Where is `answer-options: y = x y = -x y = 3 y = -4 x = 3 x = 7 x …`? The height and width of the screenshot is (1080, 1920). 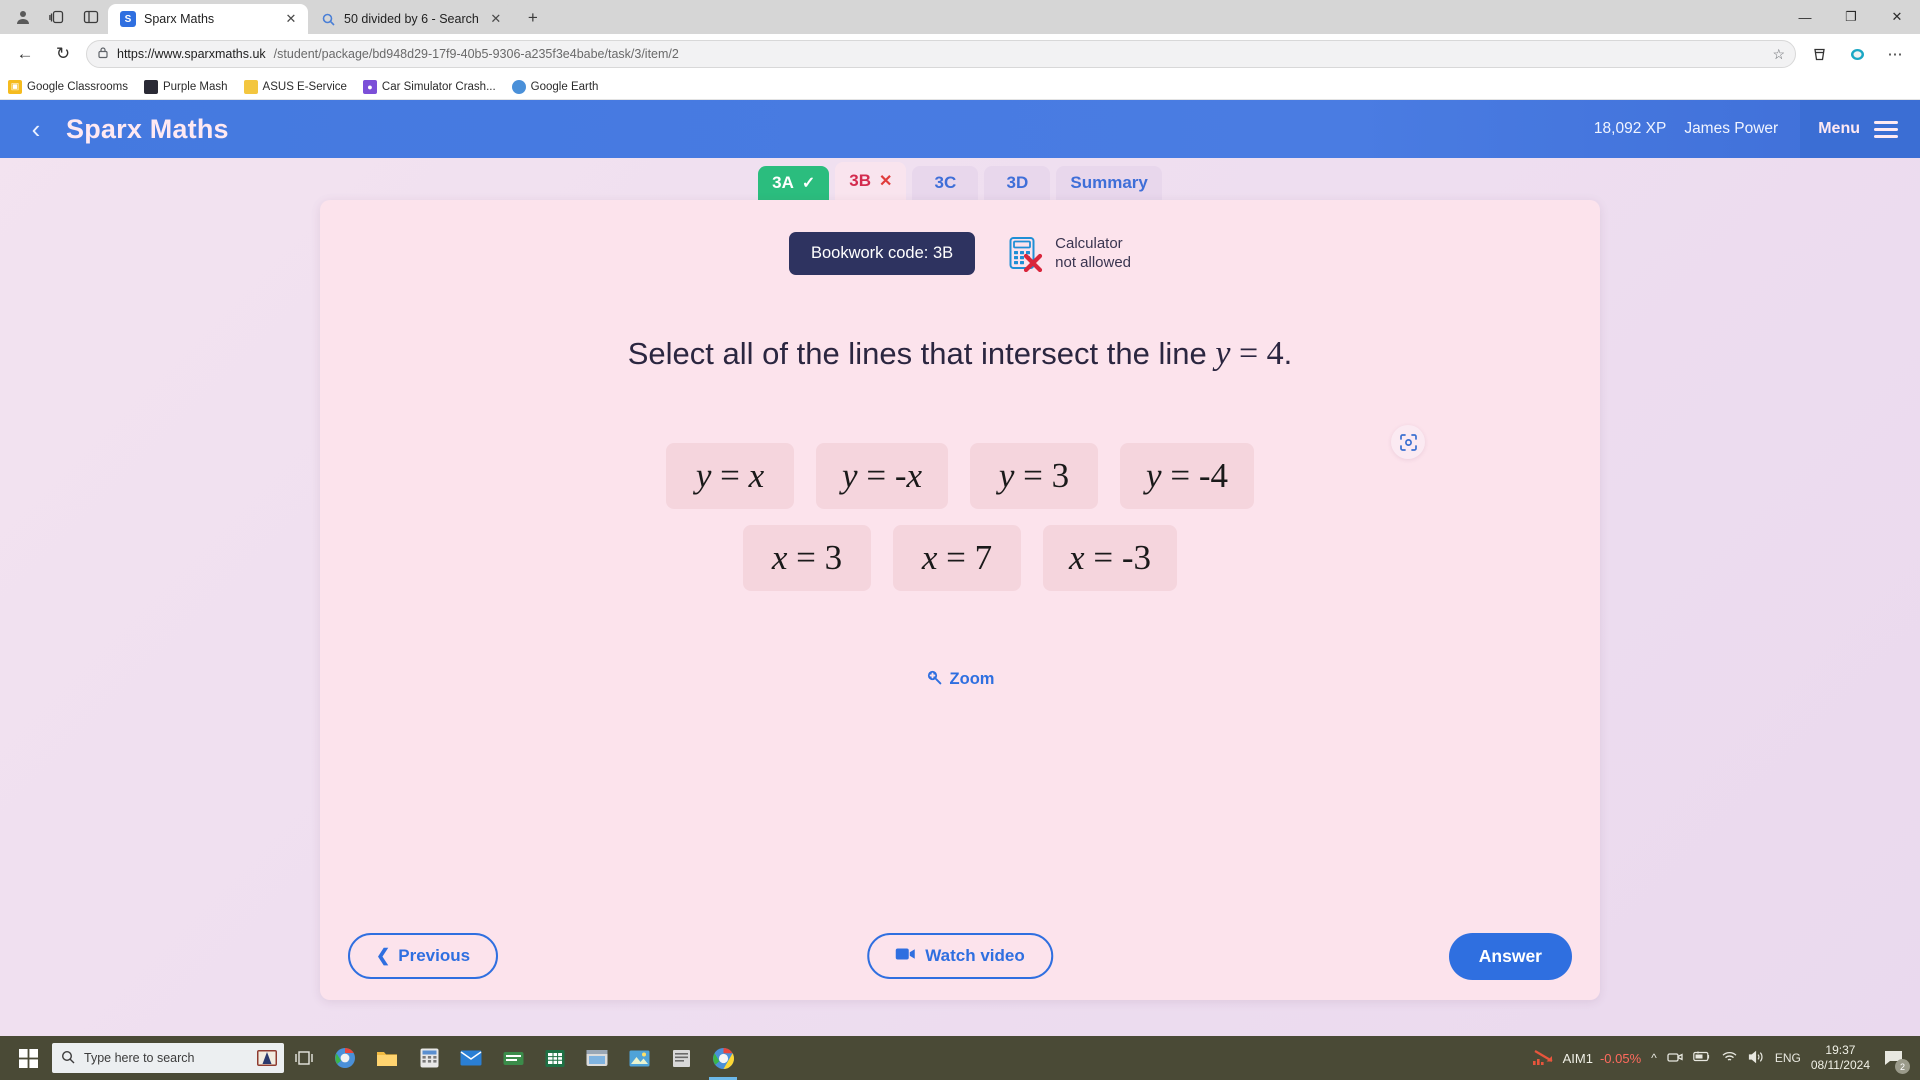 answer-options: y = x y = -x y = 3 y = -4 x = 3 x = 7 x … is located at coordinates (960, 517).